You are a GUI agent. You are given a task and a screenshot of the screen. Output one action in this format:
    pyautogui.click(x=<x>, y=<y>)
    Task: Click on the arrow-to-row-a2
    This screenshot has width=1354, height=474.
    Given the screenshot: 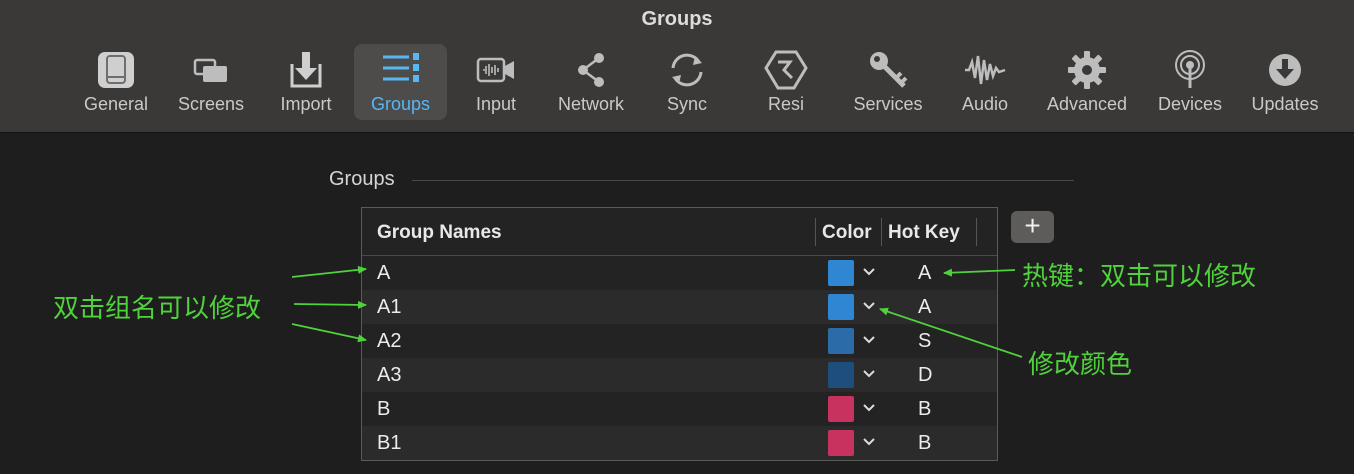 What is the action you would take?
    pyautogui.click(x=329, y=333)
    